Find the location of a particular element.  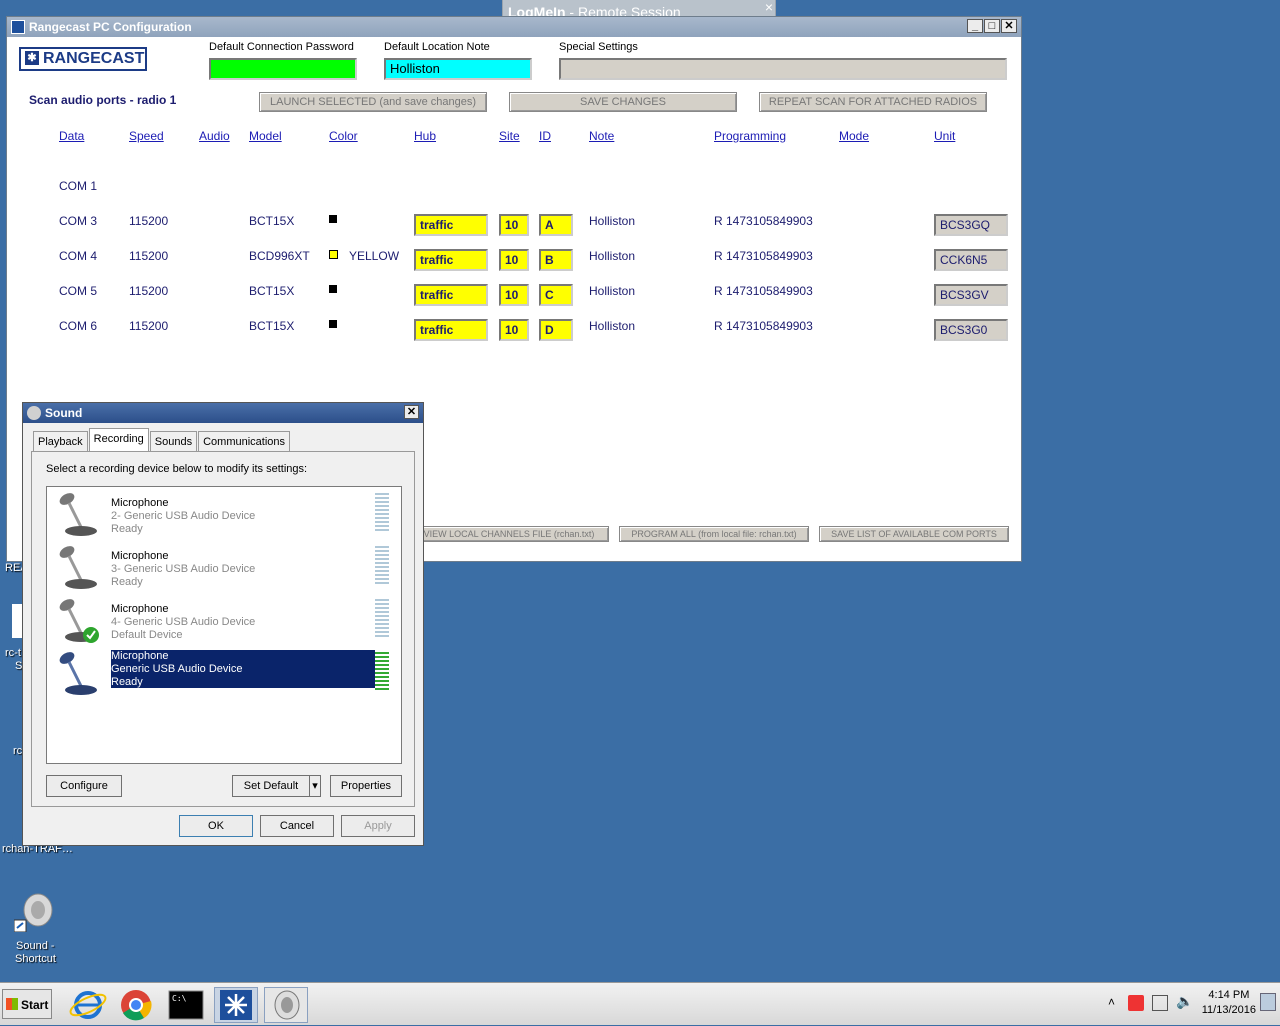

special-settings-field is located at coordinates (783, 69).